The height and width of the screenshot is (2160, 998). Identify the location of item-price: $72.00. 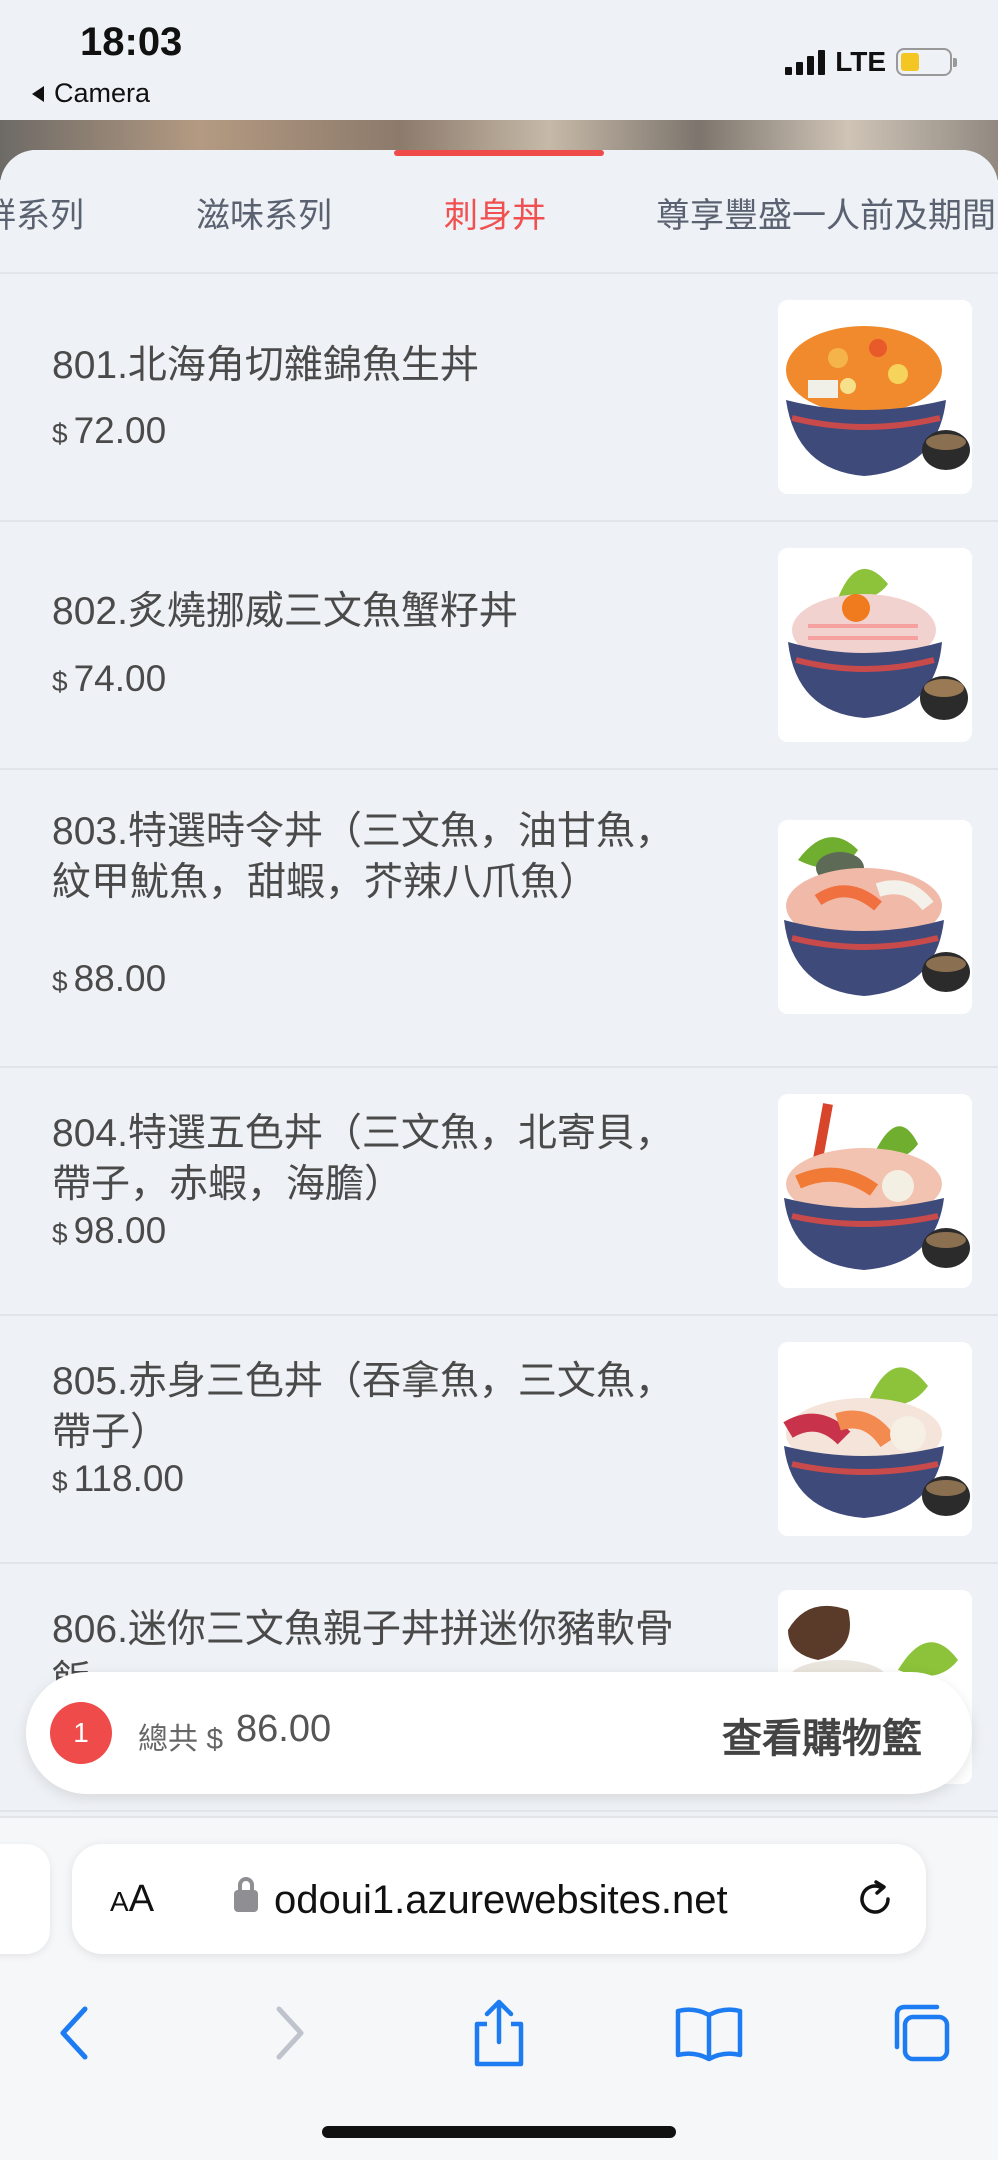
(109, 431).